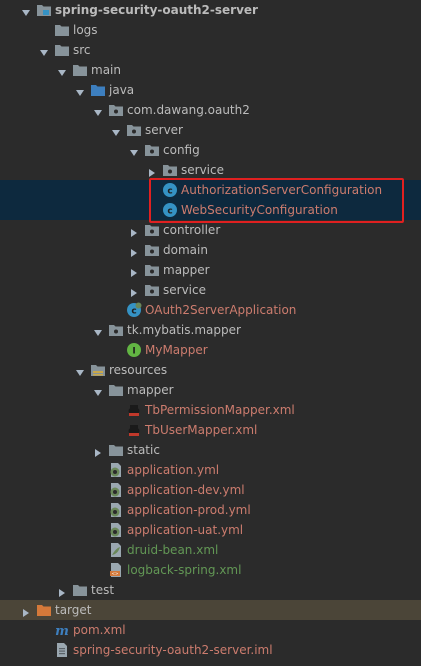 This screenshot has height=666, width=421. I want to click on tree-row: test, so click(210, 590).